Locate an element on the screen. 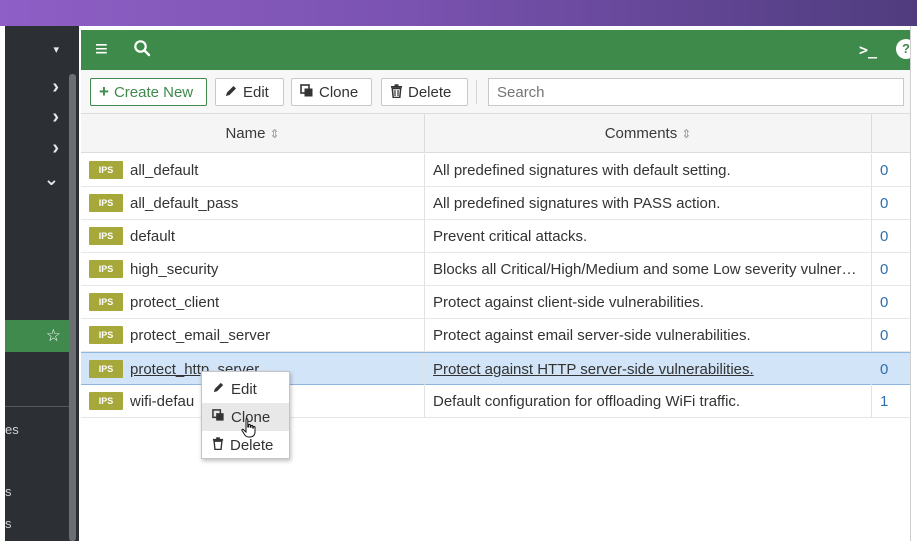  clone-button: Clone is located at coordinates (331, 92).